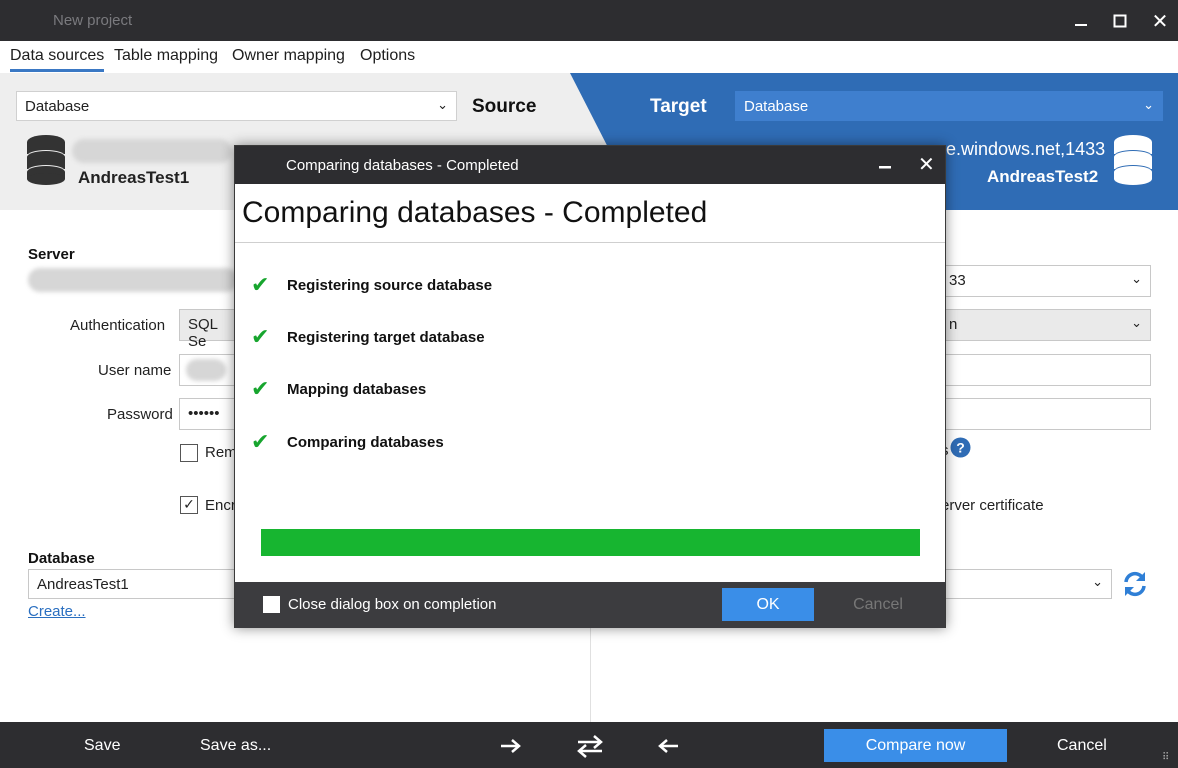 The width and height of the screenshot is (1178, 768). What do you see at coordinates (589, 20) in the screenshot?
I see `title-bar: New project ✕` at bounding box center [589, 20].